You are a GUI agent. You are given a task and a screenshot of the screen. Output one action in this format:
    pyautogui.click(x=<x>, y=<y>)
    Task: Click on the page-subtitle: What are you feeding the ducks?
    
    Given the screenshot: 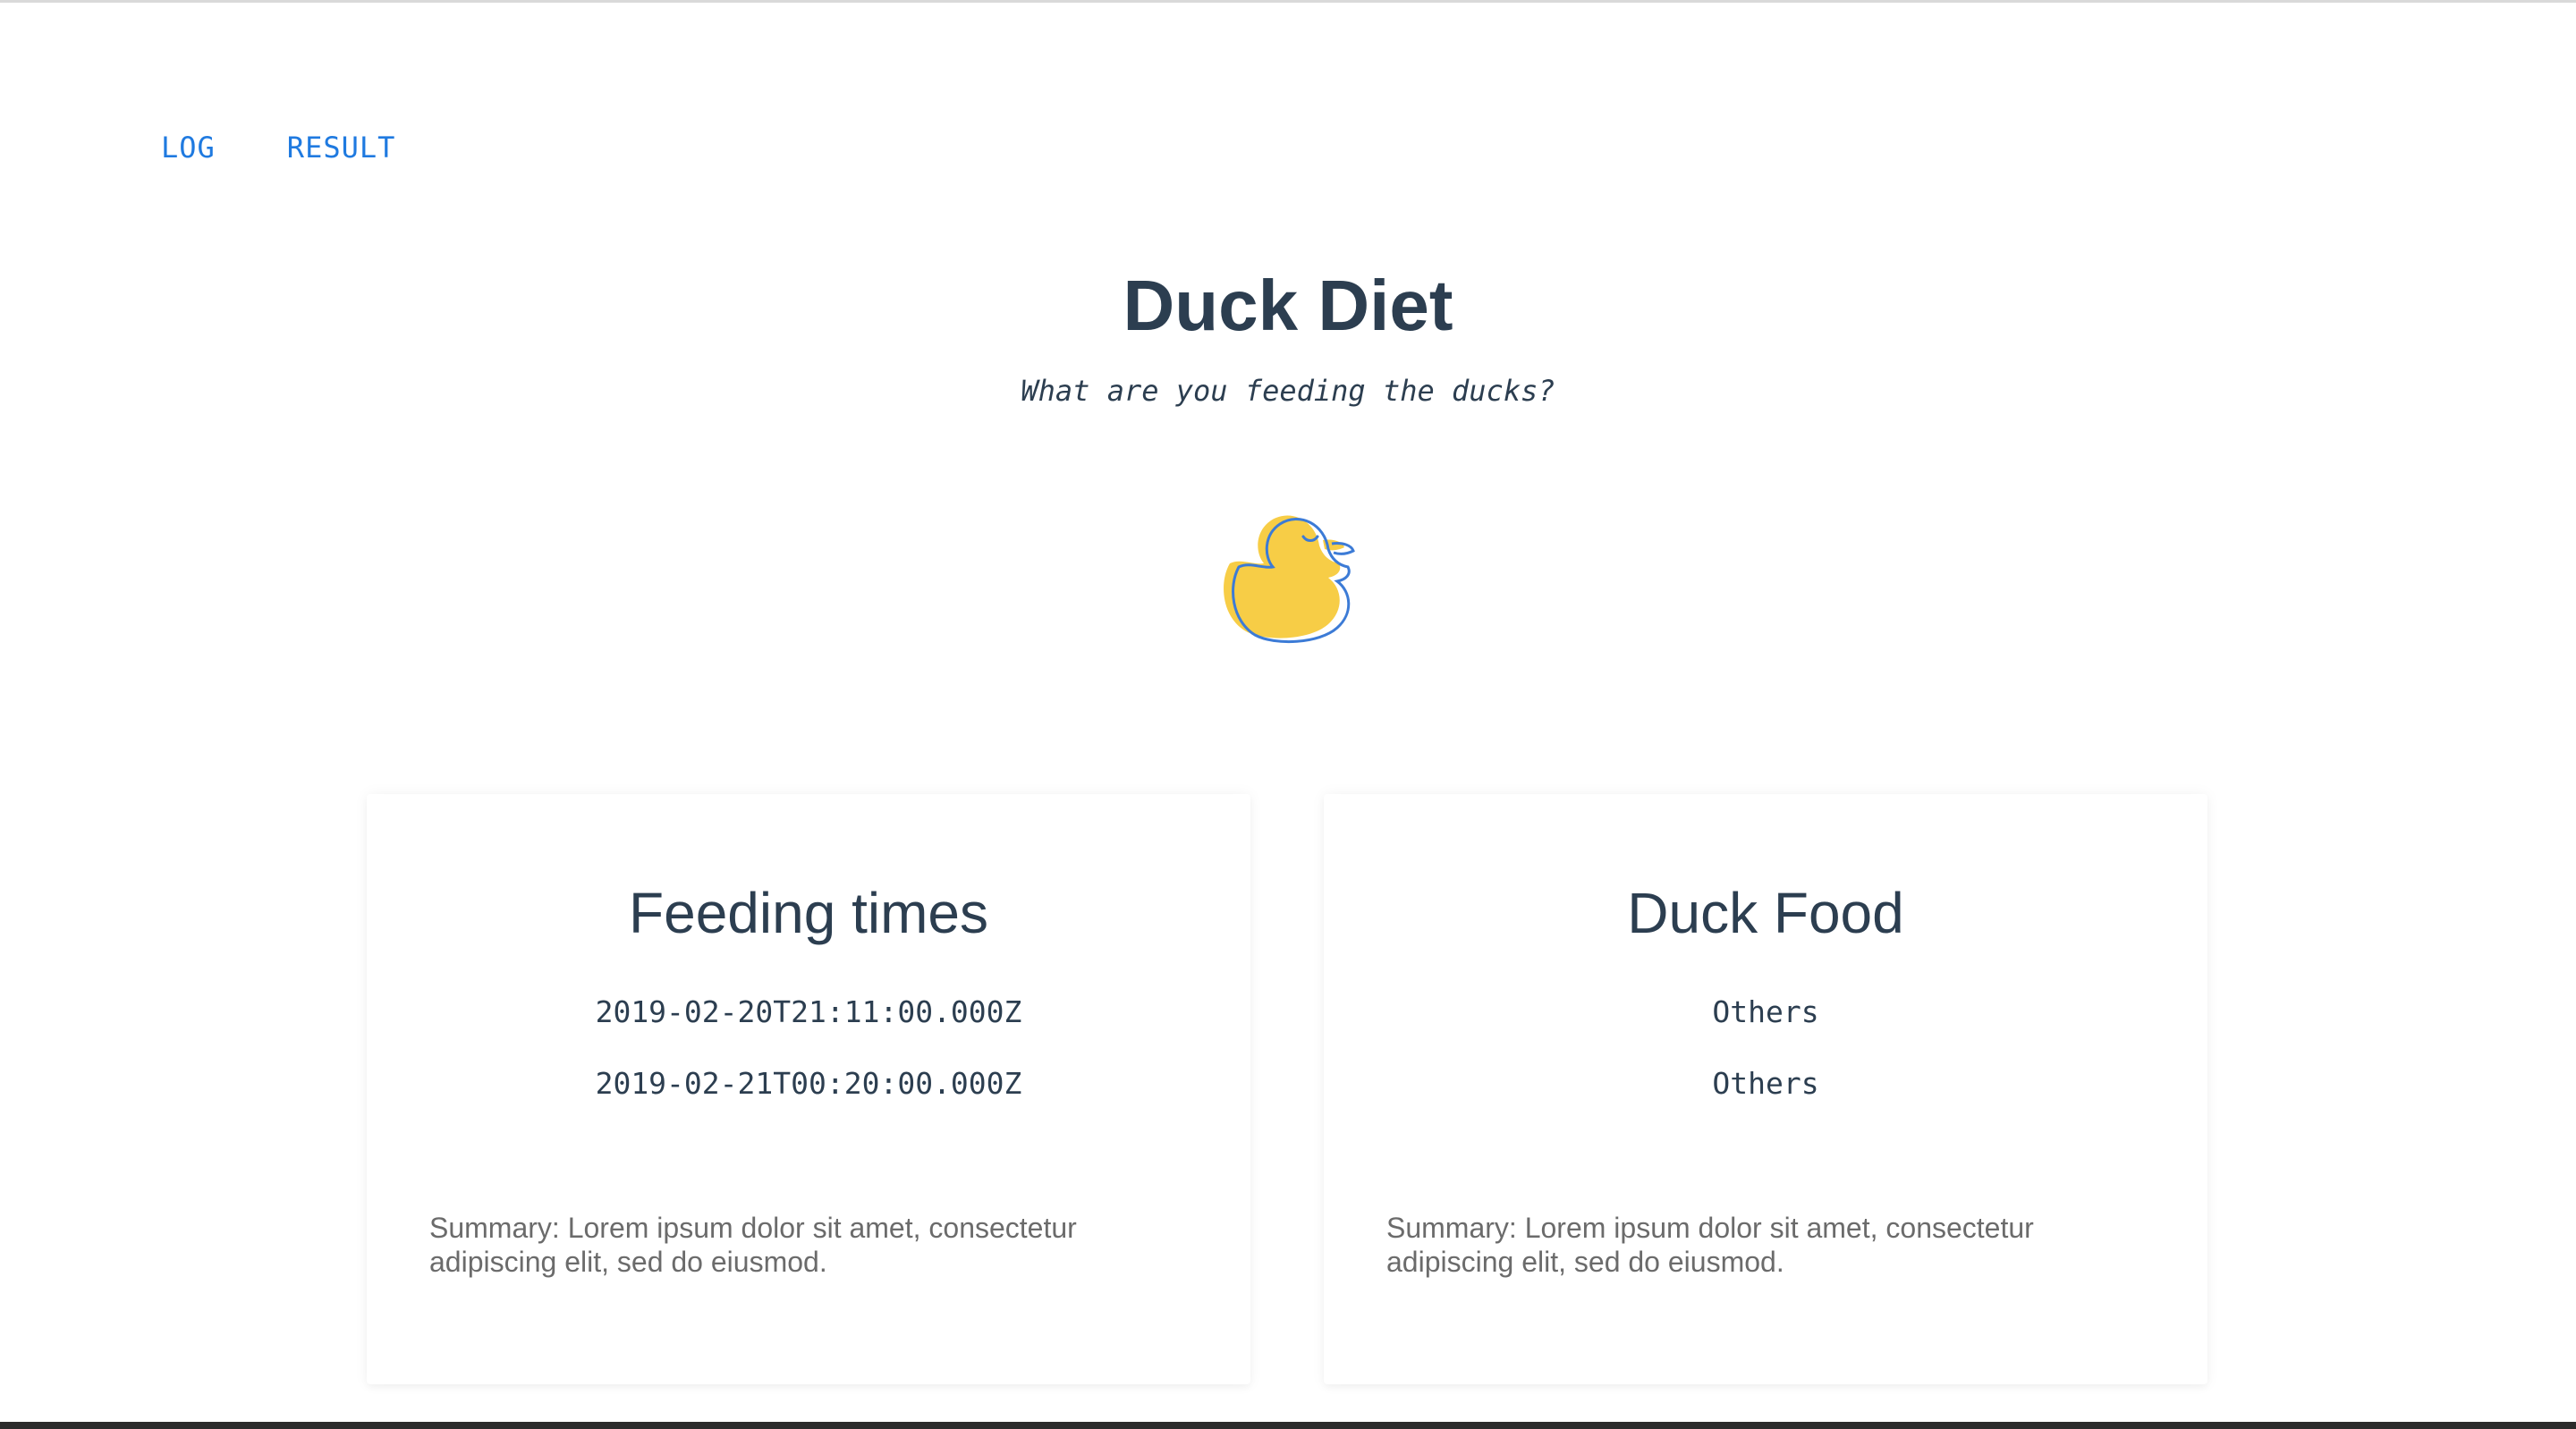 What is the action you would take?
    pyautogui.click(x=1288, y=391)
    